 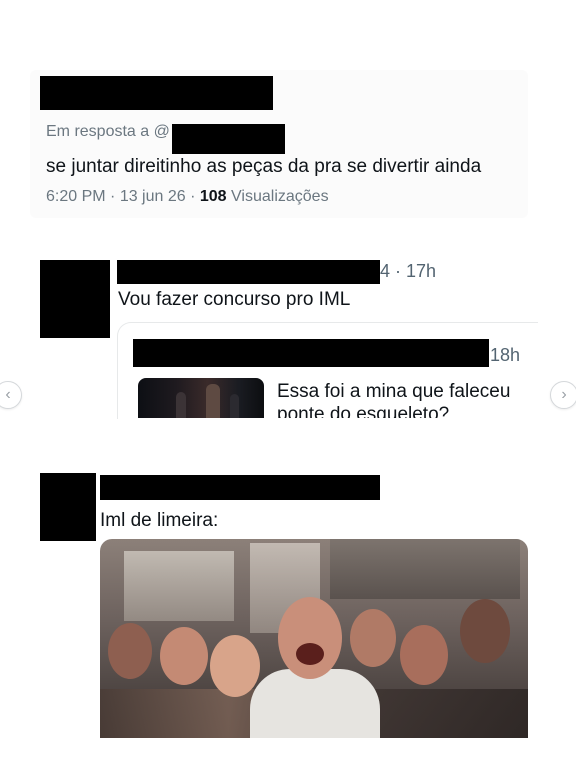 What do you see at coordinates (363, 411) in the screenshot?
I see `quoted-text-line-2: ponte do esqueleto?` at bounding box center [363, 411].